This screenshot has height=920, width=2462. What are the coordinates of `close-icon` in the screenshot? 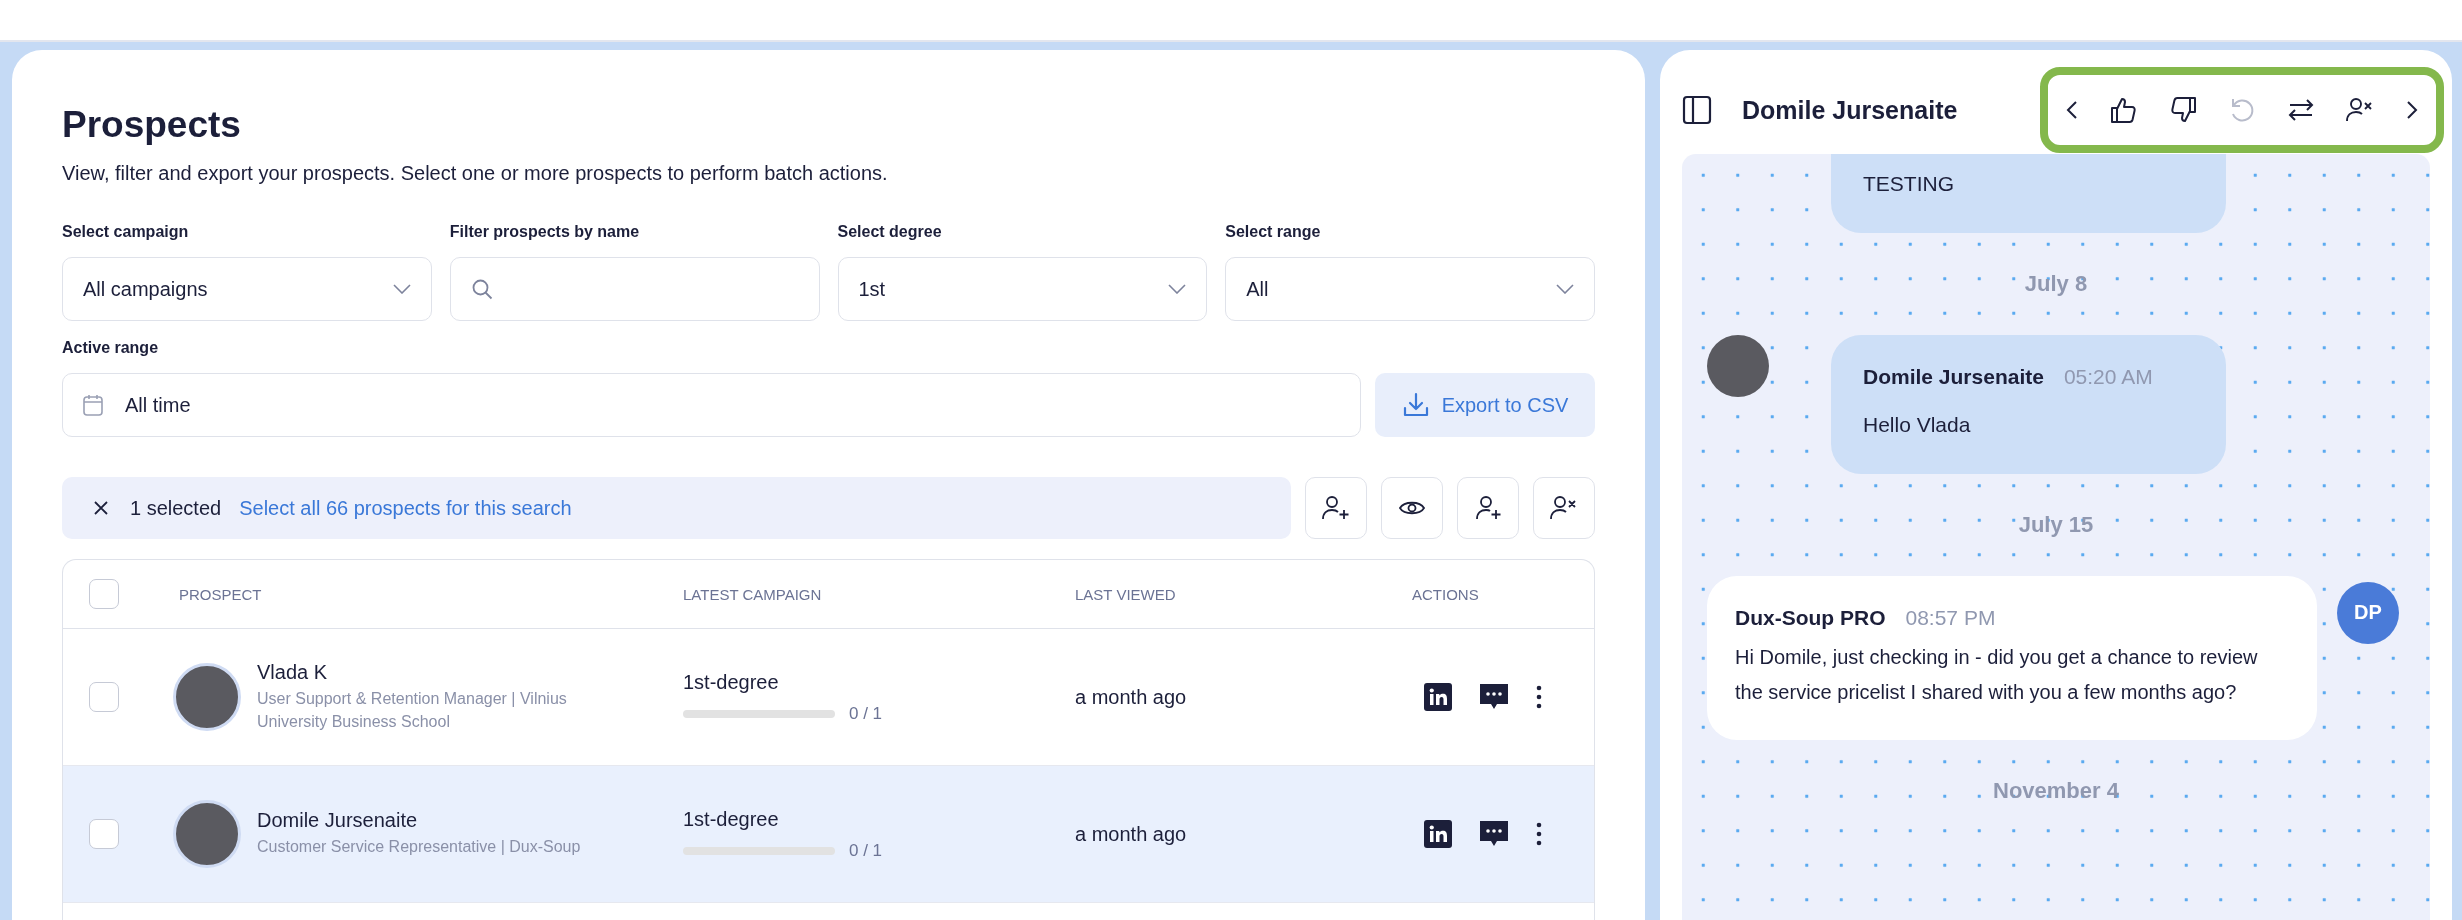 It's located at (101, 508).